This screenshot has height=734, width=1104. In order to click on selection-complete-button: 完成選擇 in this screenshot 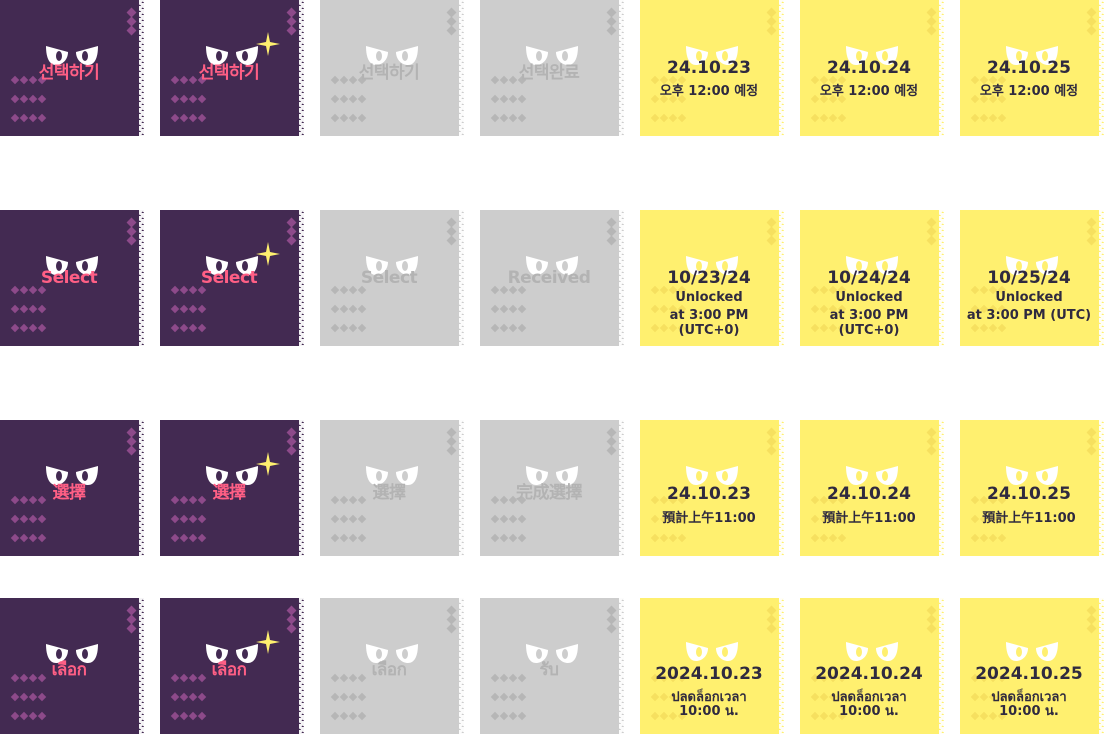, I will do `click(552, 488)`.